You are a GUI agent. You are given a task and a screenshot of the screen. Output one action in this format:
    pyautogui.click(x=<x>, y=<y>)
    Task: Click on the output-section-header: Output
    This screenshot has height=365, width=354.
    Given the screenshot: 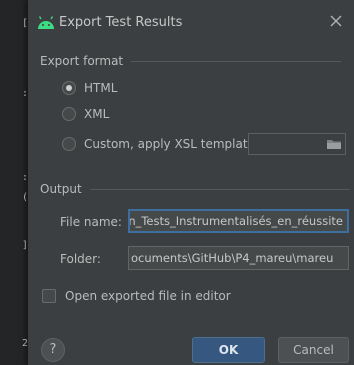 What is the action you would take?
    pyautogui.click(x=195, y=189)
    